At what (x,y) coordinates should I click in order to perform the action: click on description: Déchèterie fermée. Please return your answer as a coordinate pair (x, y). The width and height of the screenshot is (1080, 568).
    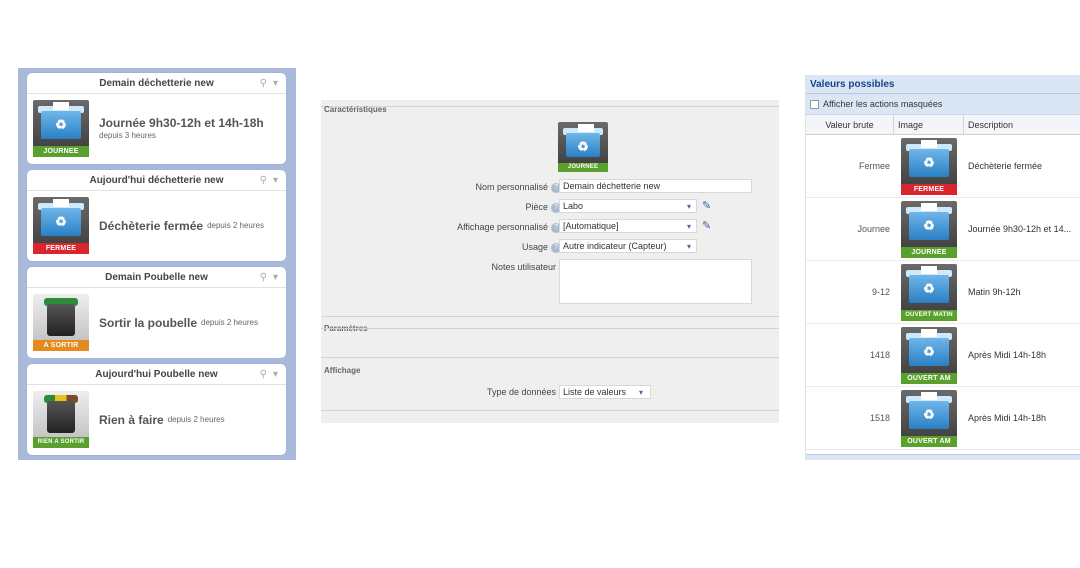
    Looking at the image, I should click on (1005, 166).